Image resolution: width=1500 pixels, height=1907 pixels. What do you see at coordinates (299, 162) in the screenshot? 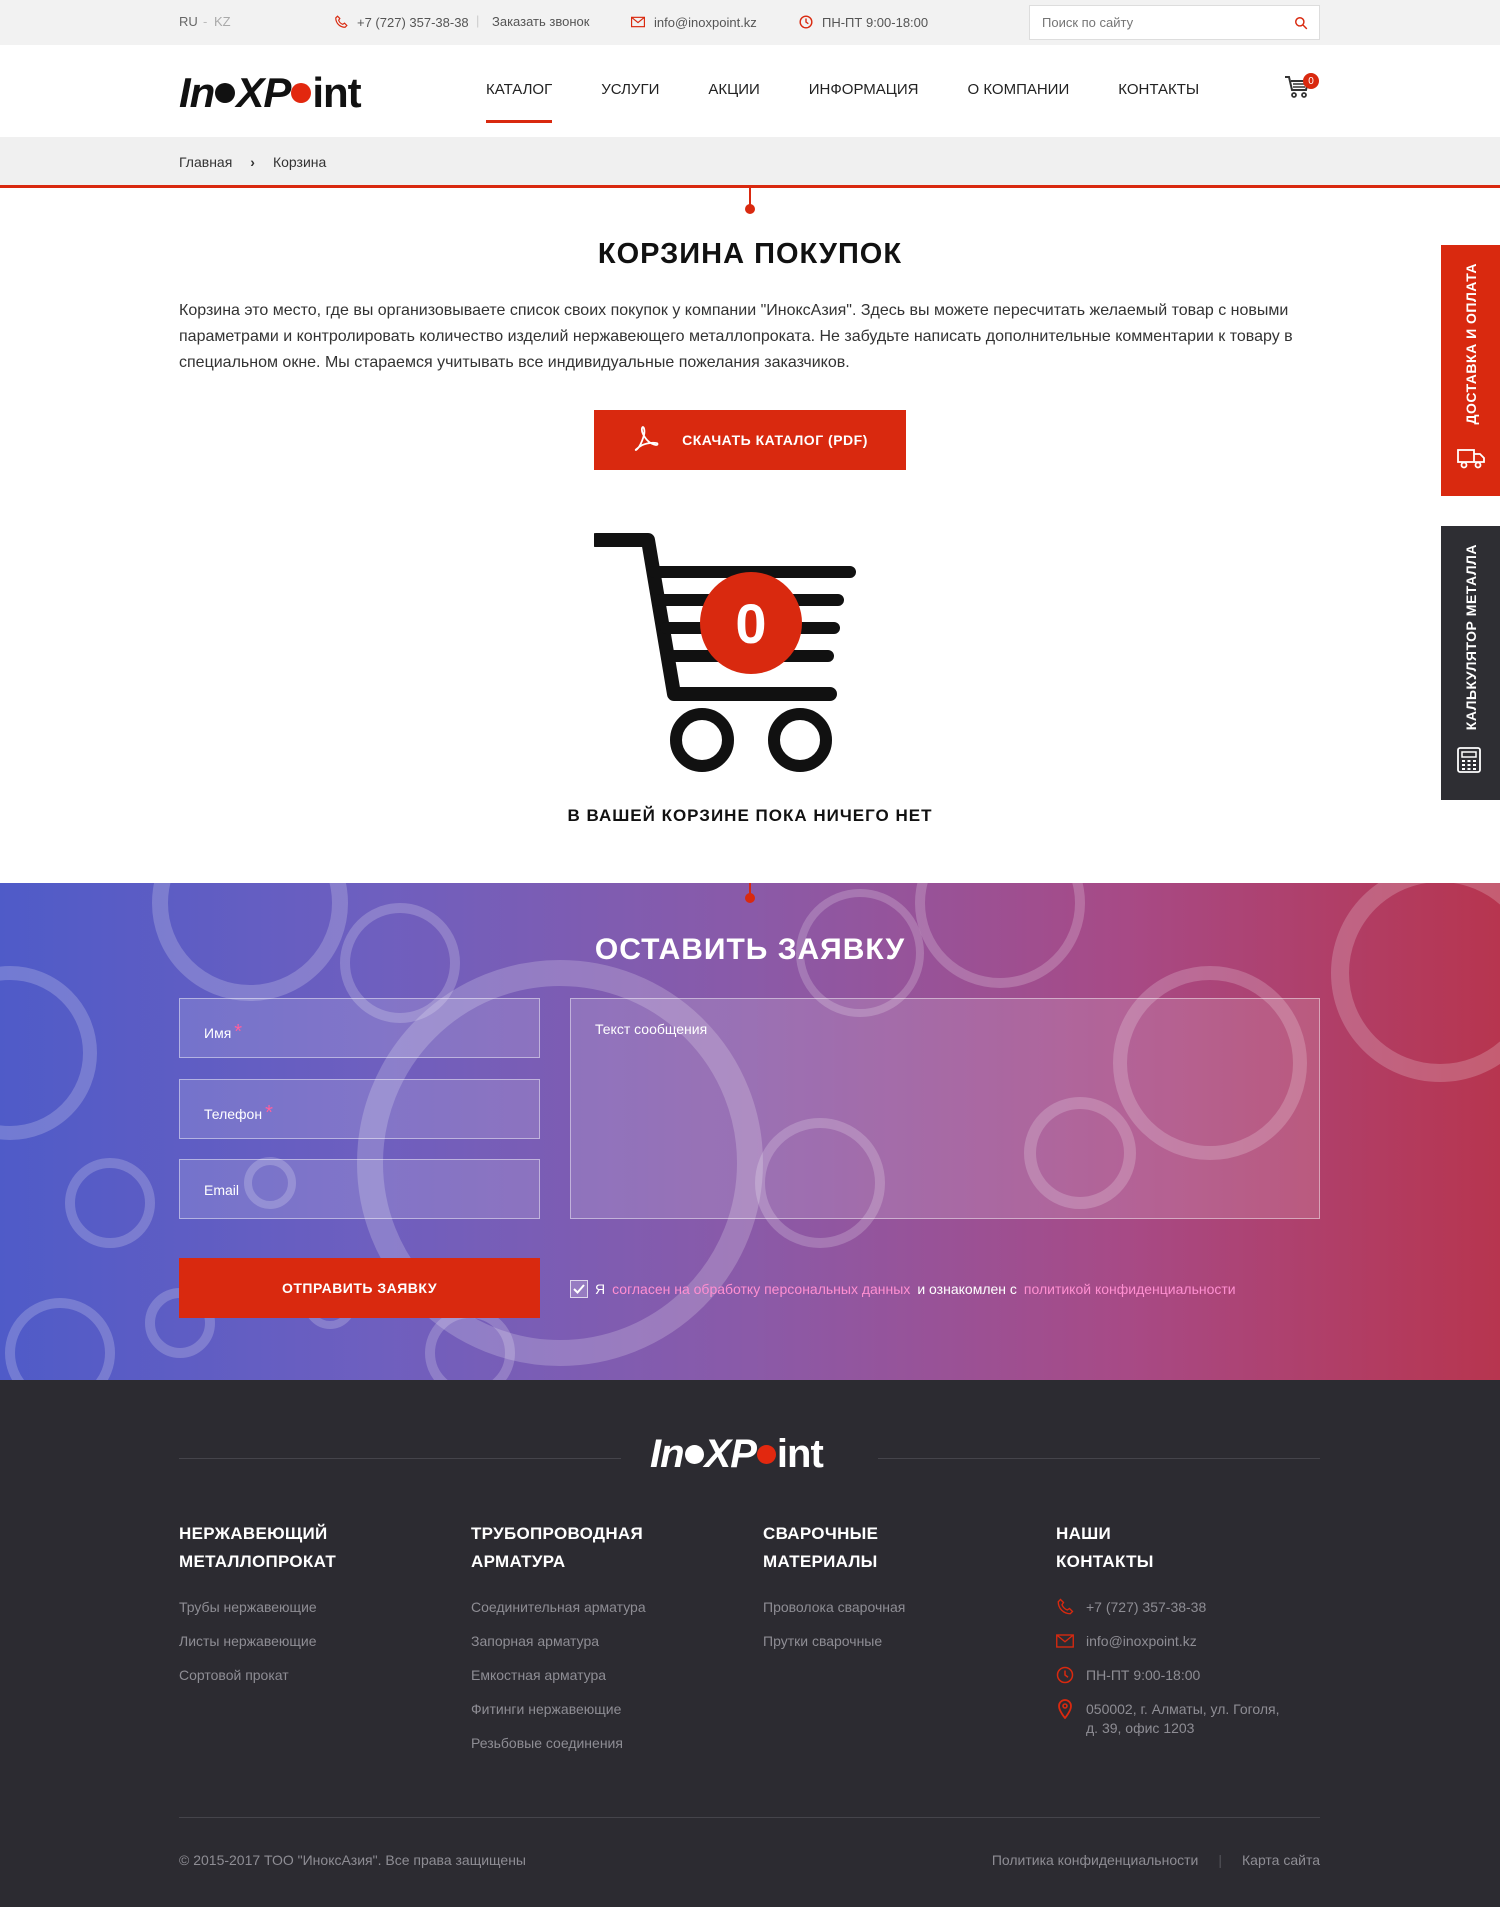
I see `breadcrumb-current: Корзина` at bounding box center [299, 162].